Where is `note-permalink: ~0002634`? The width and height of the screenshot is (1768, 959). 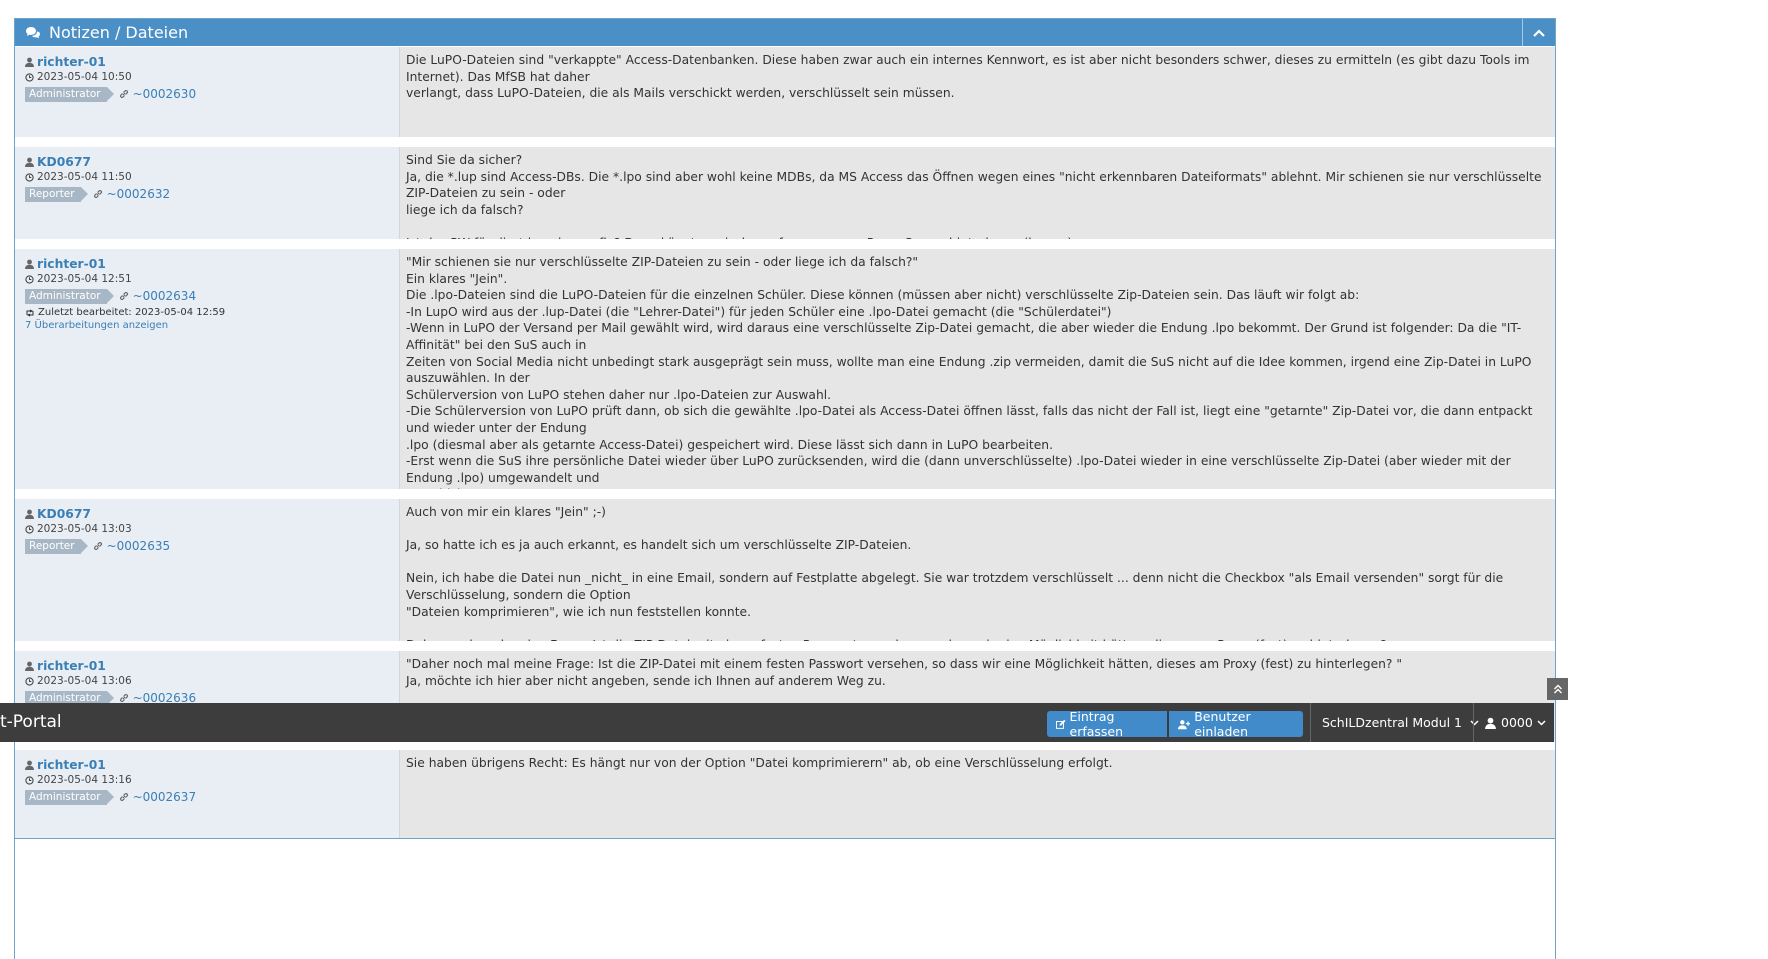 note-permalink: ~0002634 is located at coordinates (157, 296).